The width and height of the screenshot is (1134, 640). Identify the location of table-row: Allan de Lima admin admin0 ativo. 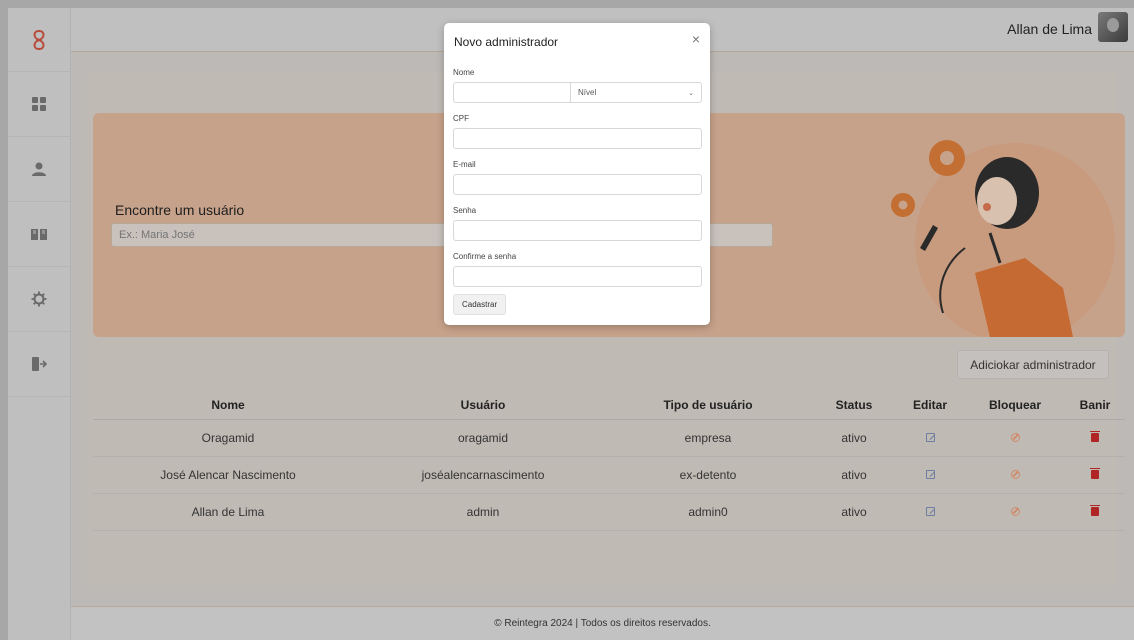
(609, 512).